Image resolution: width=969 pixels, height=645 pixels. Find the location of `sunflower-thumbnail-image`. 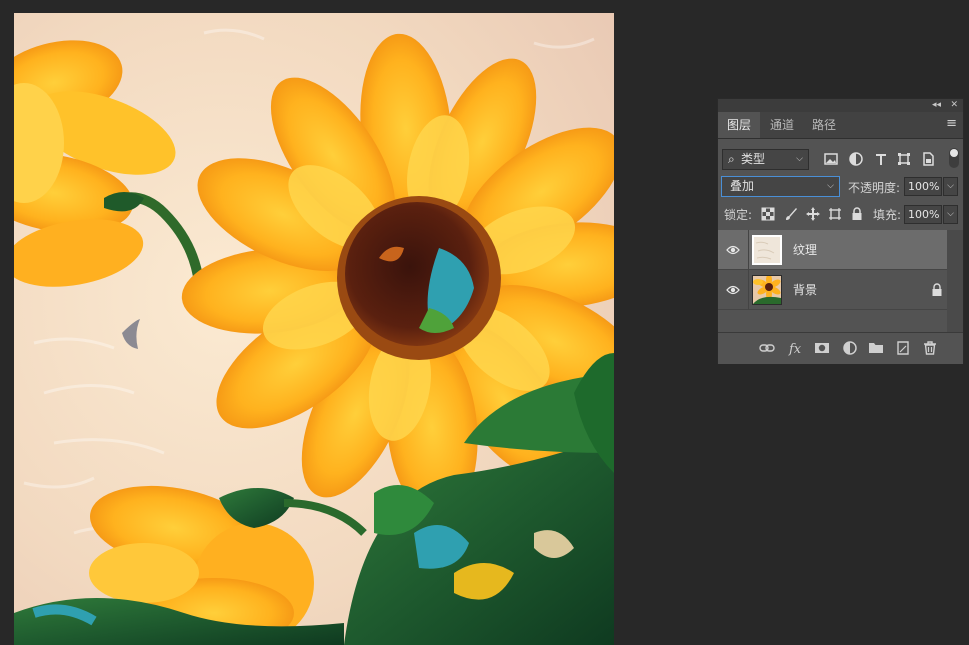

sunflower-thumbnail-image is located at coordinates (767, 289).